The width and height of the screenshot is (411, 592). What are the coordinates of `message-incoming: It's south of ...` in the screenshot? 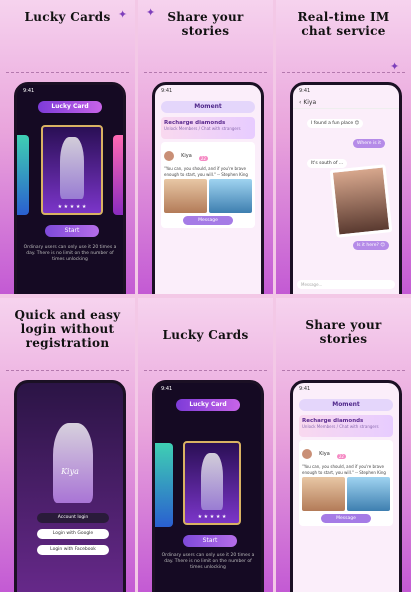 It's located at (327, 163).